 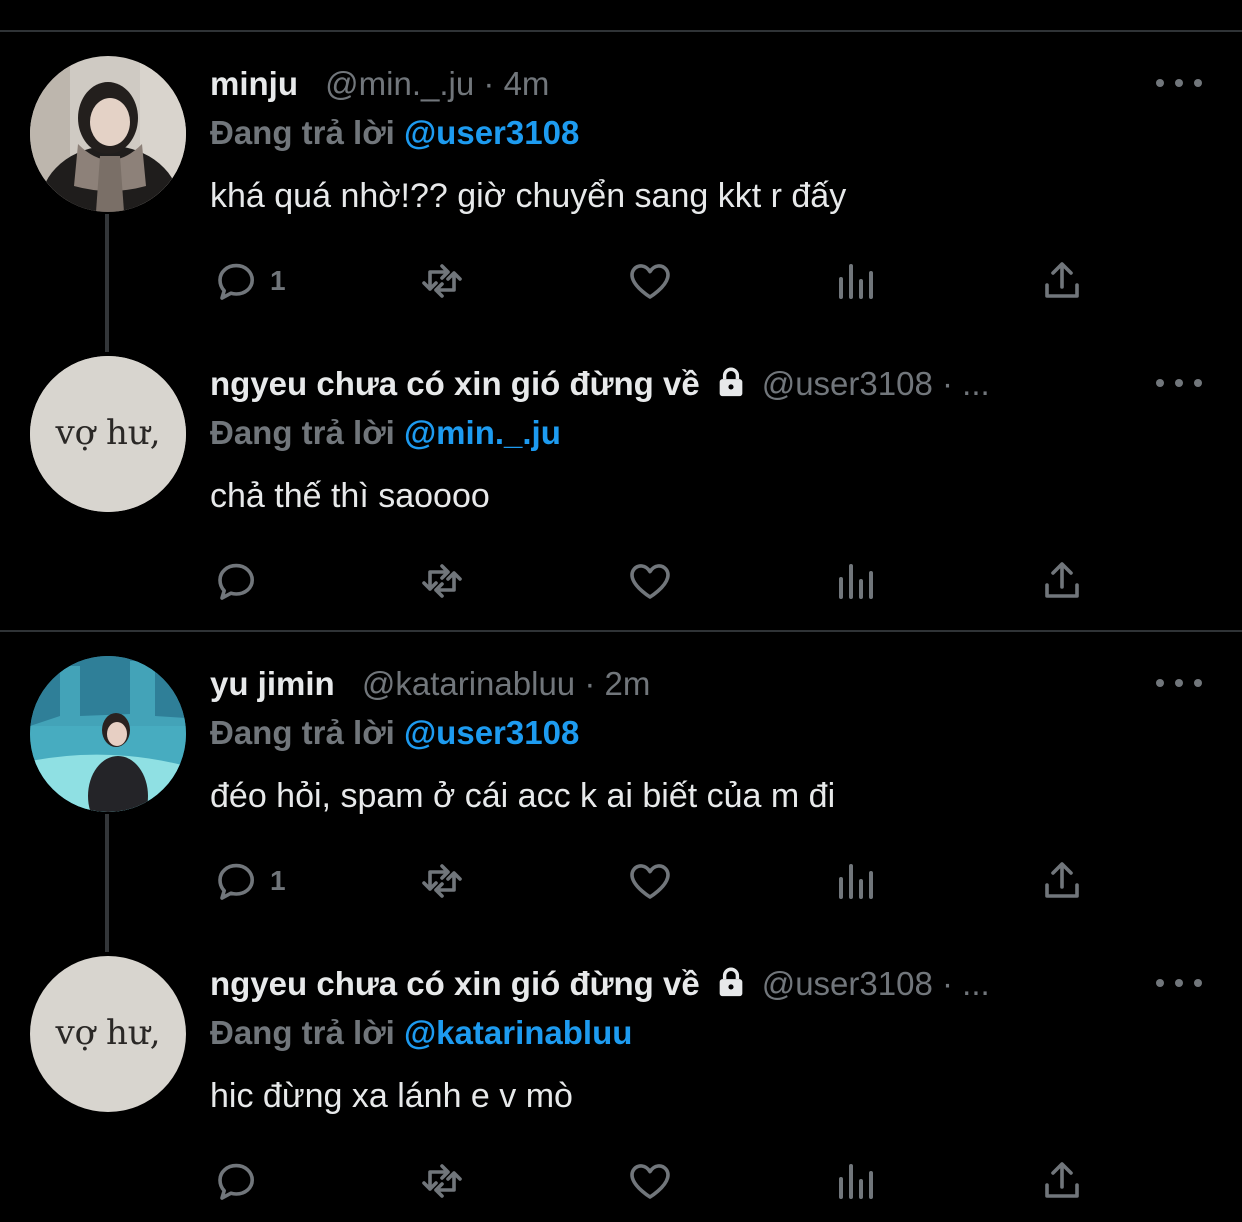 I want to click on tweet-text: hic đừng xa lánh e v mò, so click(x=391, y=1096).